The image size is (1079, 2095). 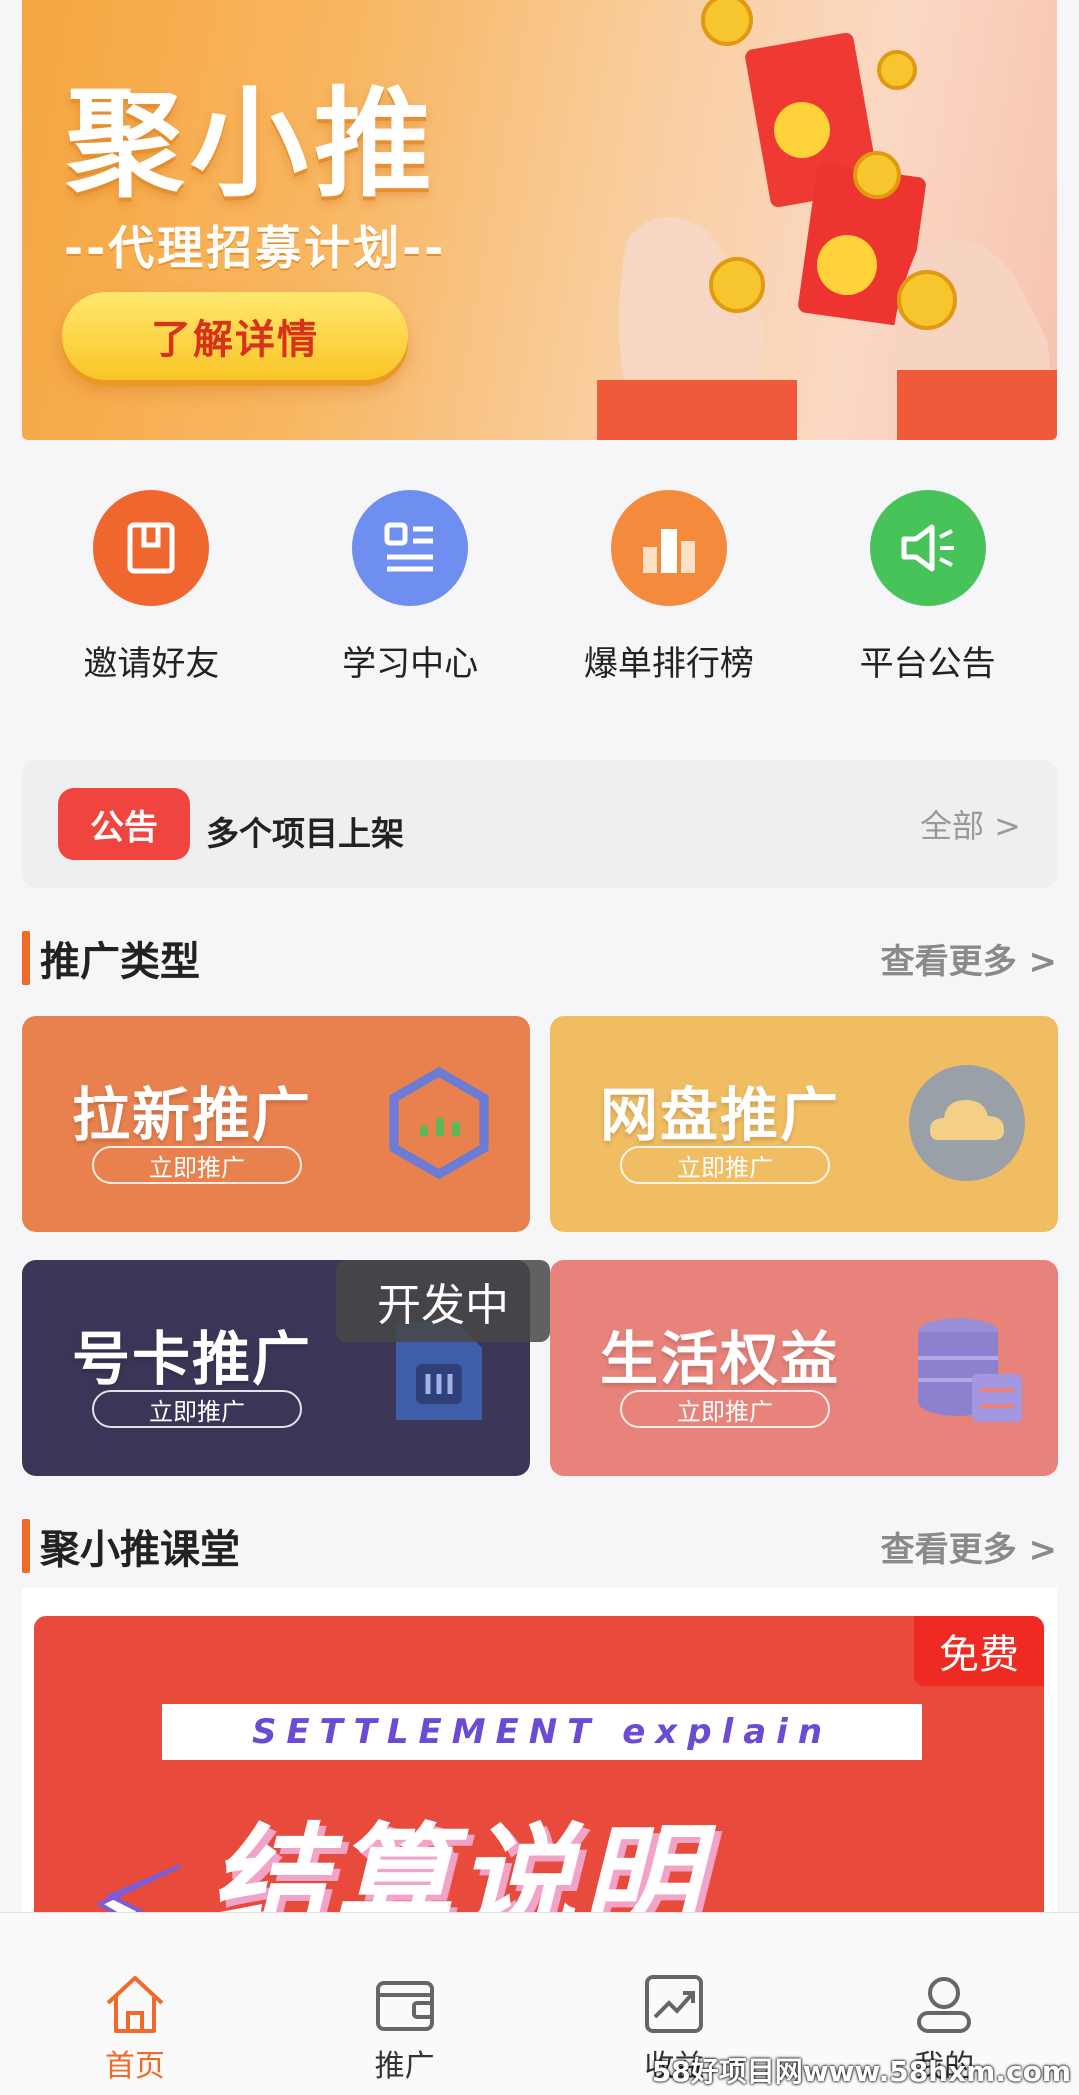 I want to click on quicknav-sales-ranking: 爆单排行榜, so click(x=669, y=595).